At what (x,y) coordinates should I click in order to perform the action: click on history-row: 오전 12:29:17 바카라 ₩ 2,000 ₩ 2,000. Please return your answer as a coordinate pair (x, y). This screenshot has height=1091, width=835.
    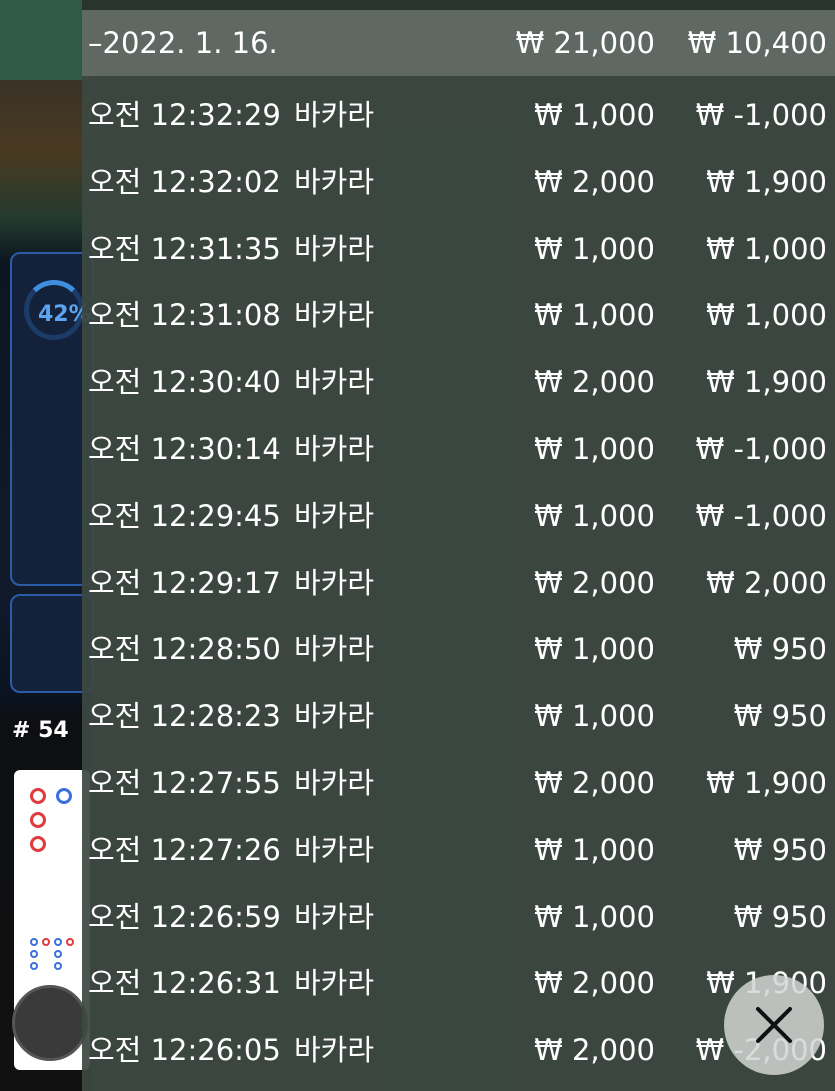
    Looking at the image, I should click on (458, 583).